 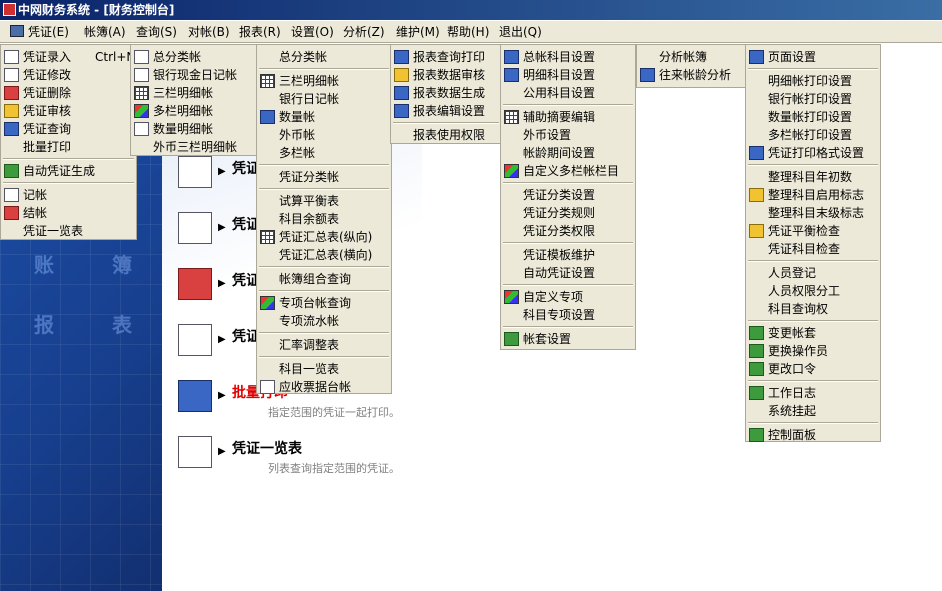 I want to click on menu-item: 汇率调整表, so click(x=324, y=345).